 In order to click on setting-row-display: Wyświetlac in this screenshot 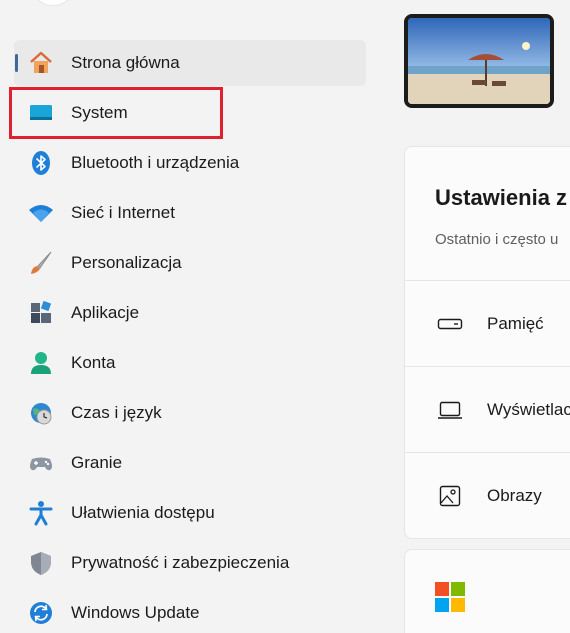, I will do `click(487, 410)`.